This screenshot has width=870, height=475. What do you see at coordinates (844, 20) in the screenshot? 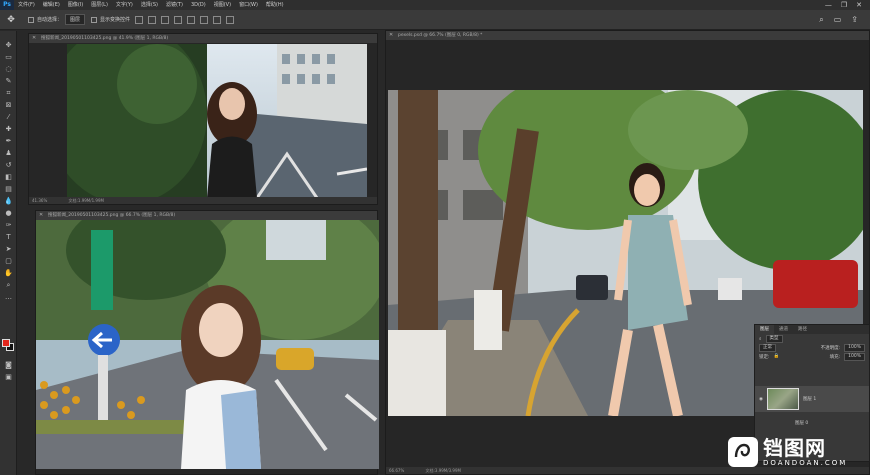
I see `options-right-icons: ⌕ ▭ ⇪` at bounding box center [844, 20].